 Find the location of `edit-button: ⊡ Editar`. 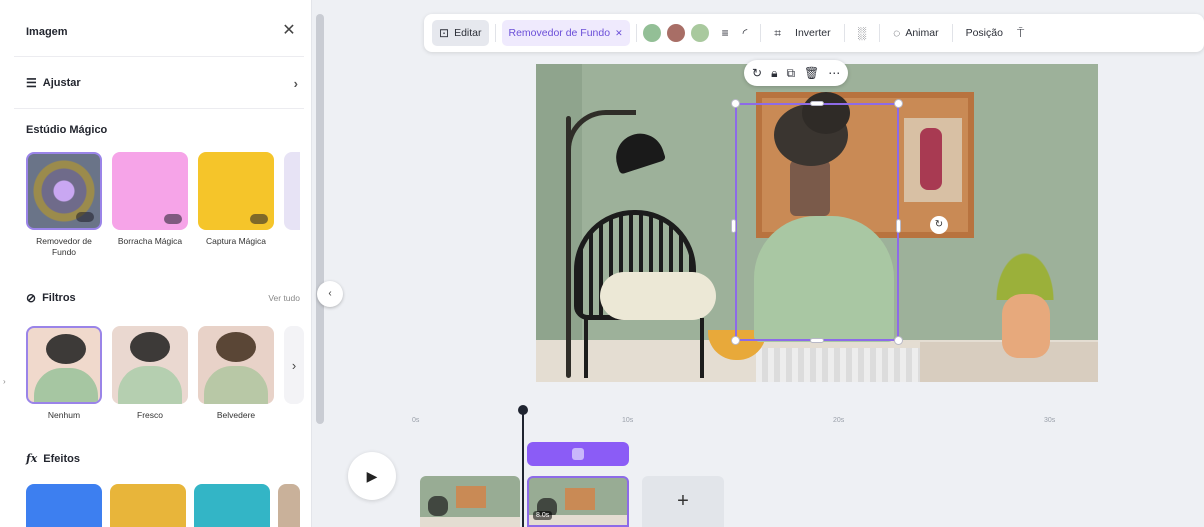

edit-button: ⊡ Editar is located at coordinates (460, 33).